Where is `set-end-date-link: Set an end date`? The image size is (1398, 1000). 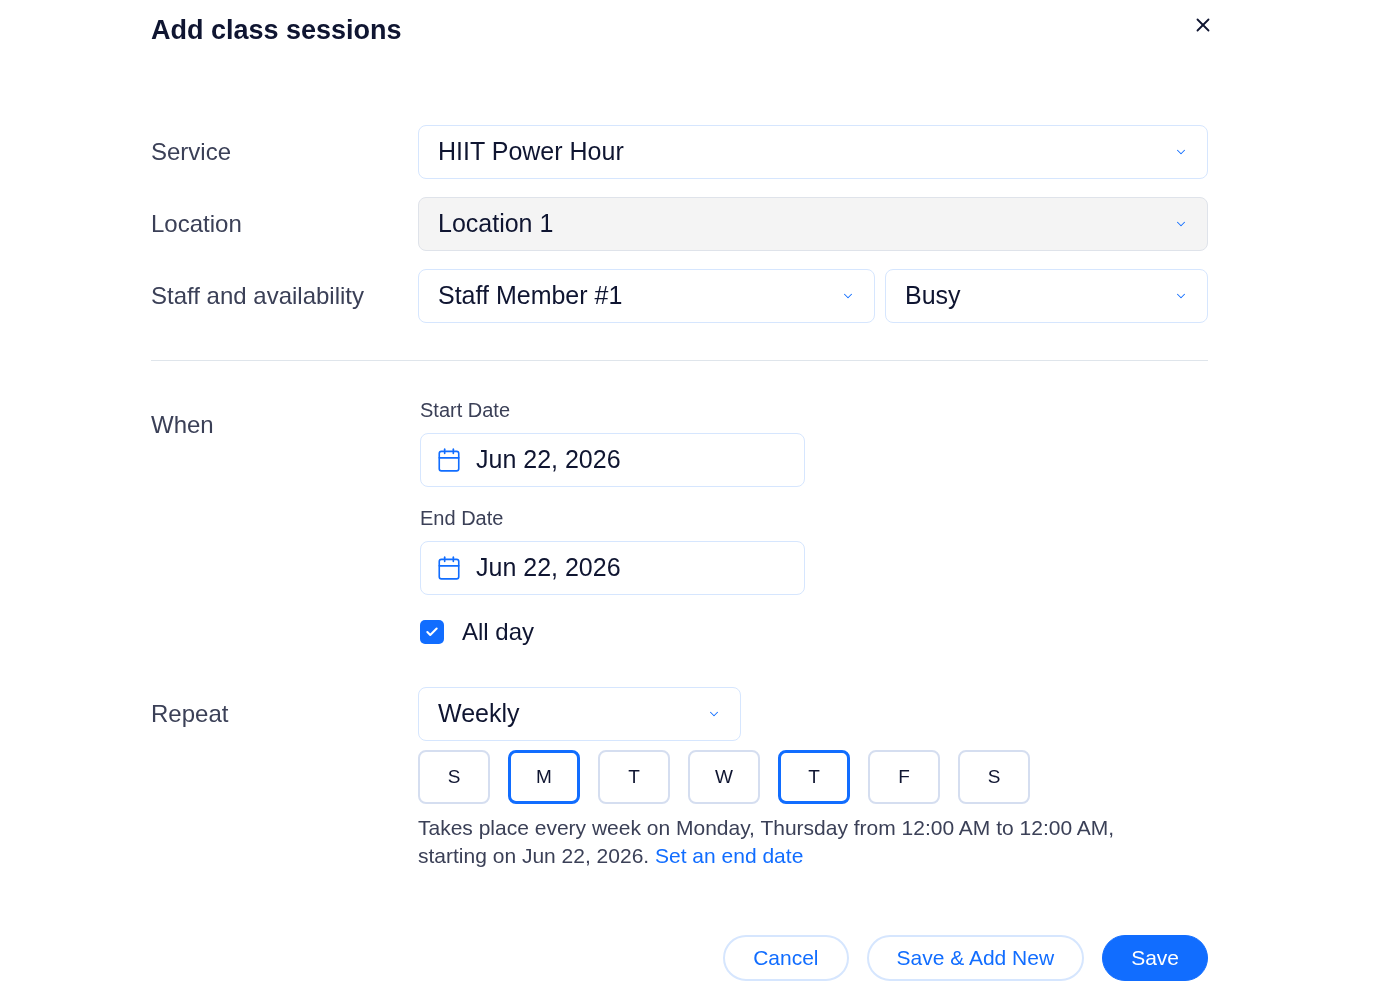
set-end-date-link: Set an end date is located at coordinates (729, 855).